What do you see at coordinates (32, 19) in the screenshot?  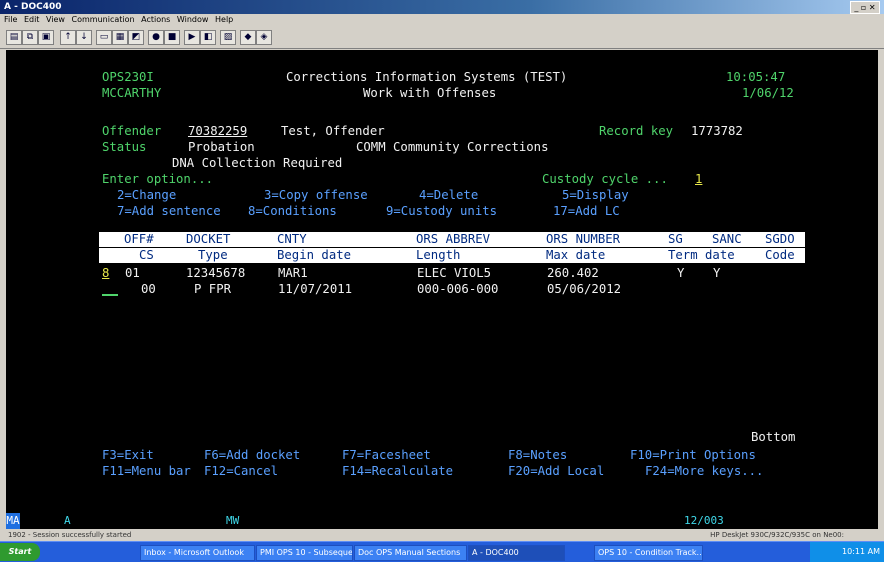 I see `menu-edit: Edit` at bounding box center [32, 19].